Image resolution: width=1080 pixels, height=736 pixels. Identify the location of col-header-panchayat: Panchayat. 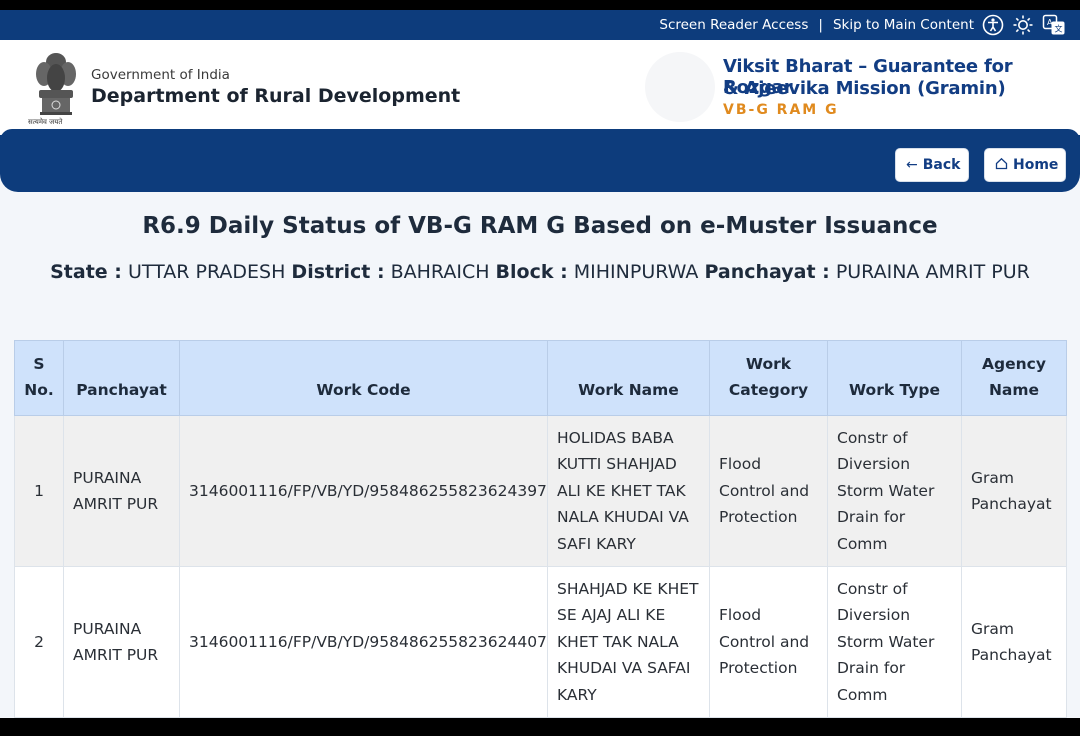
(121, 378).